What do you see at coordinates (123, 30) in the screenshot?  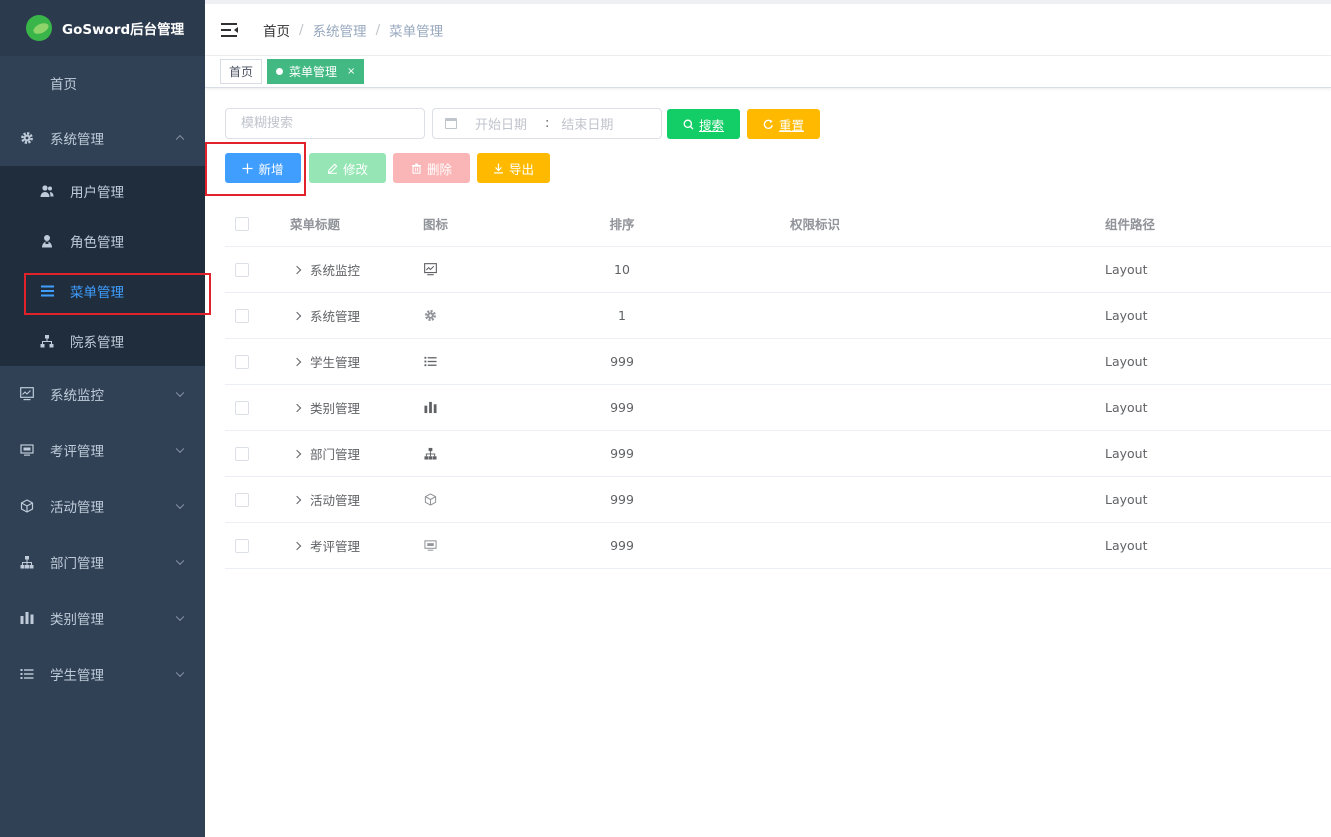 I see `app-title: GoSword后台管理` at bounding box center [123, 30].